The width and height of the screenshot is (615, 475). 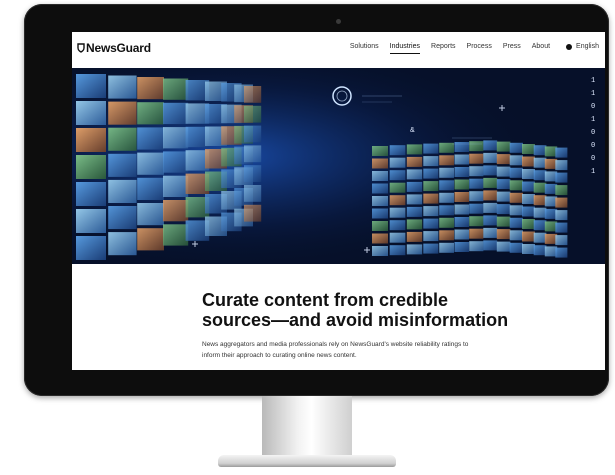 I want to click on nav-item-press: Press, so click(x=512, y=46).